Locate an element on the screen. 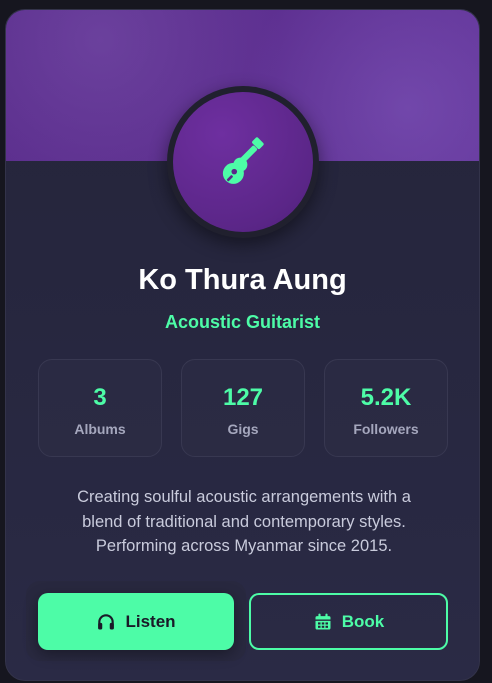  stat-albums: 3 Albums is located at coordinates (100, 408).